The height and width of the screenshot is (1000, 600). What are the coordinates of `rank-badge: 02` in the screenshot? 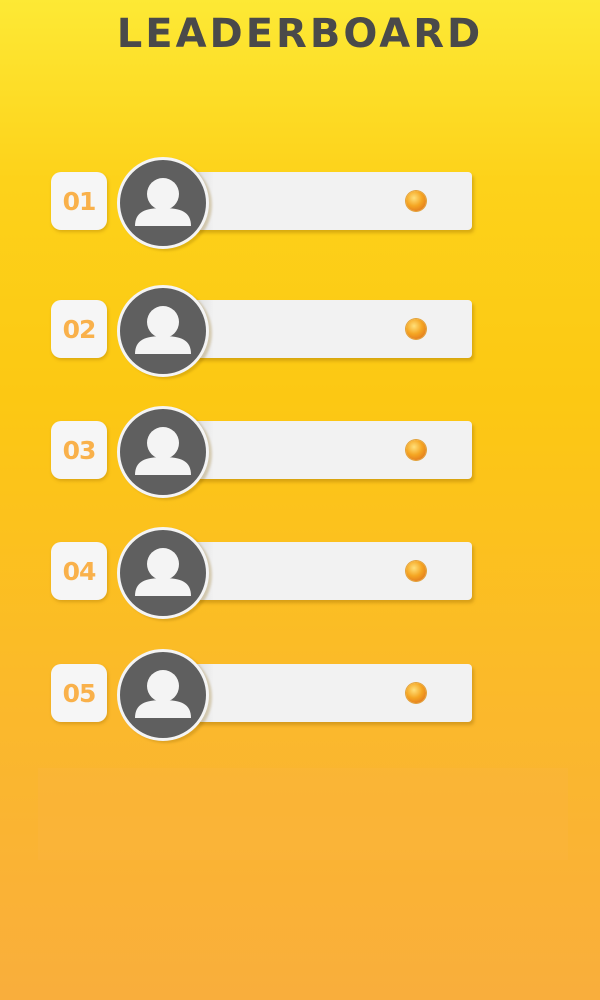 It's located at (79, 329).